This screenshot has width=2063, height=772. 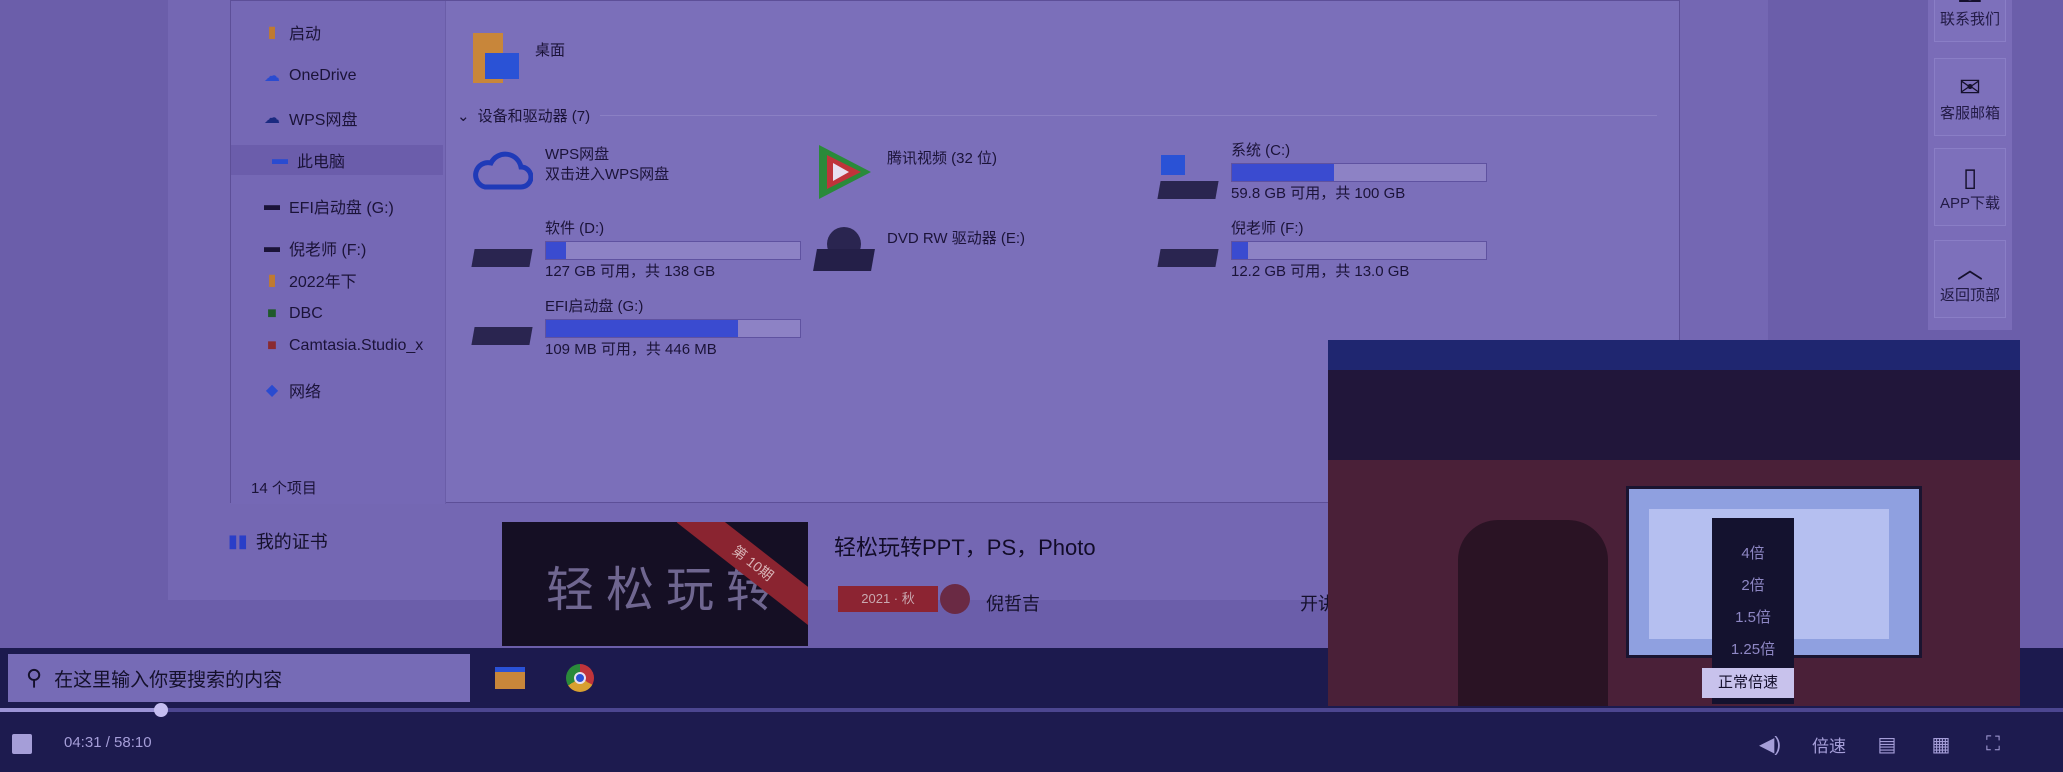 What do you see at coordinates (278, 541) in the screenshot?
I see `my-certificates-link: ▮▮ 我的证书` at bounding box center [278, 541].